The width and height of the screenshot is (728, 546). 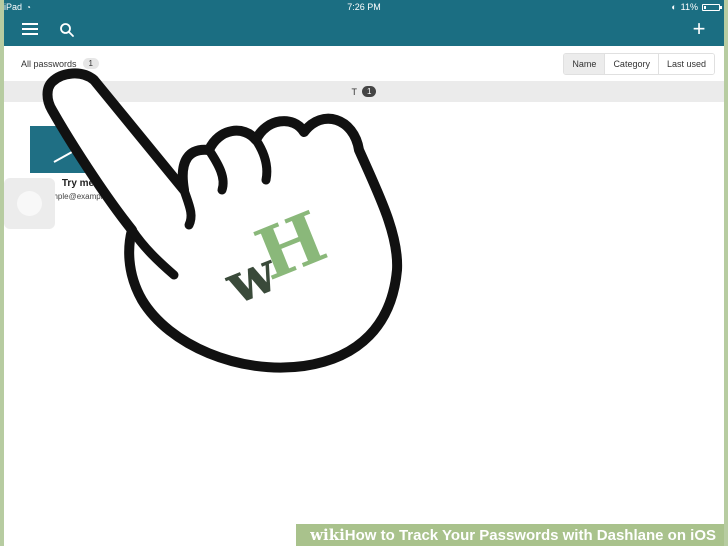 What do you see at coordinates (584, 64) in the screenshot?
I see `sort-by-name: Name` at bounding box center [584, 64].